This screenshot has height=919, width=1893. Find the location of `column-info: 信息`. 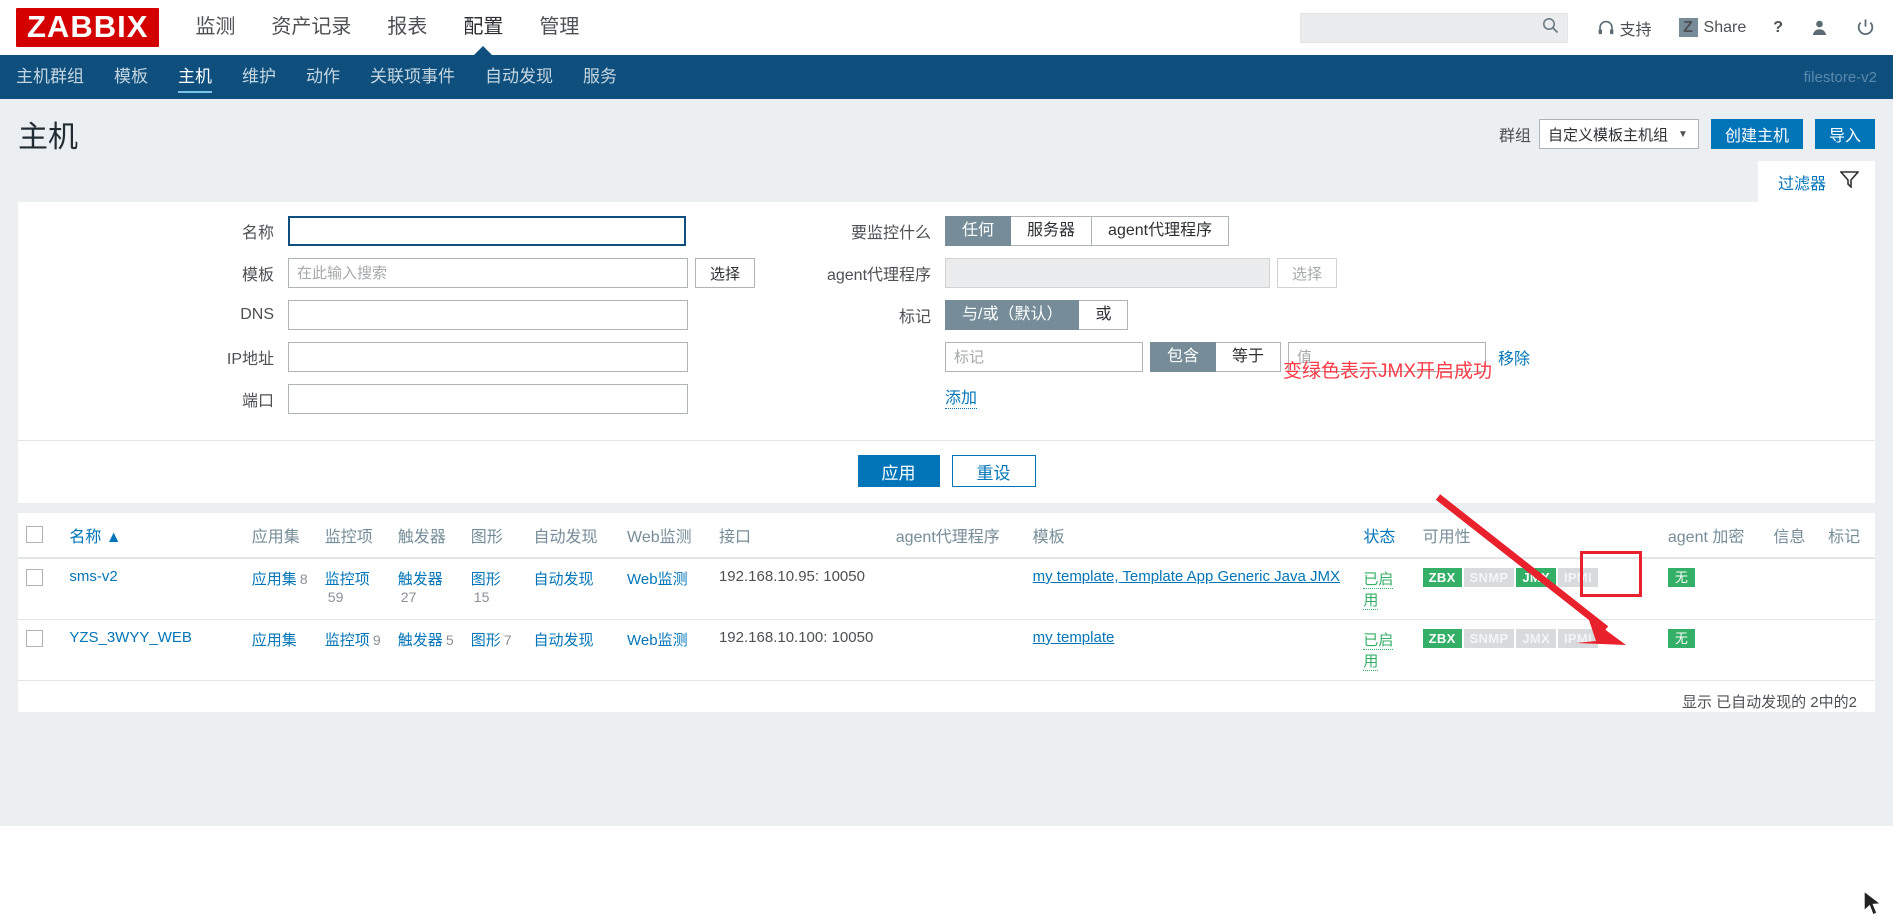

column-info: 信息 is located at coordinates (1793, 536).